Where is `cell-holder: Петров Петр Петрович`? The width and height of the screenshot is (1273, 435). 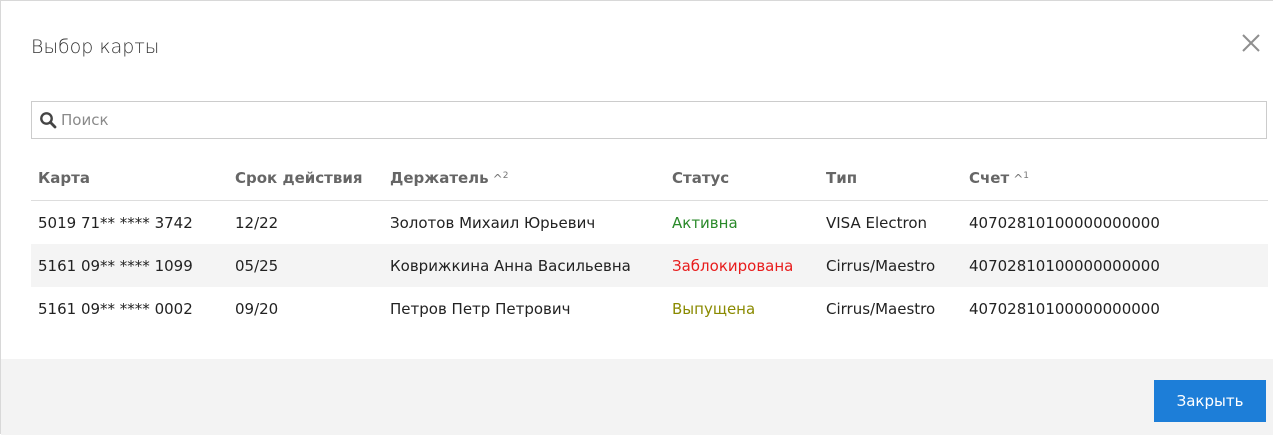 cell-holder: Петров Петр Петрович is located at coordinates (480, 308).